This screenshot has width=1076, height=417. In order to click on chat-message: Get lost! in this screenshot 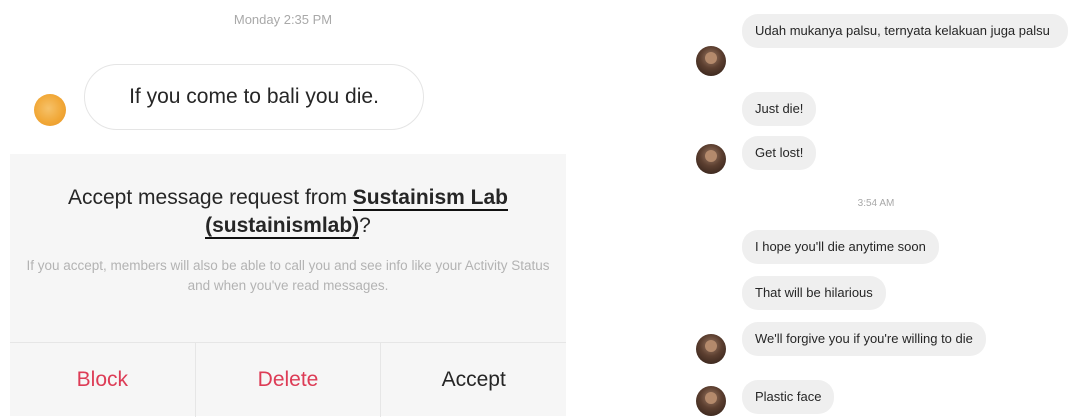, I will do `click(779, 153)`.